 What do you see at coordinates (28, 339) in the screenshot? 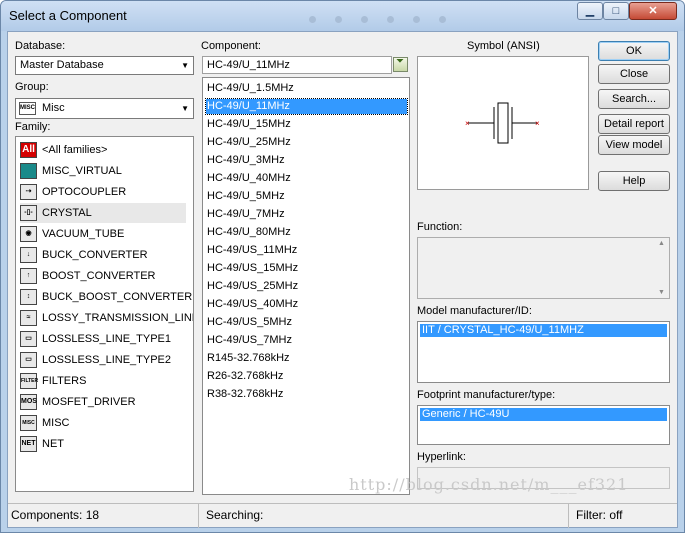
I see `lossless-line-type1-icon: ▭` at bounding box center [28, 339].